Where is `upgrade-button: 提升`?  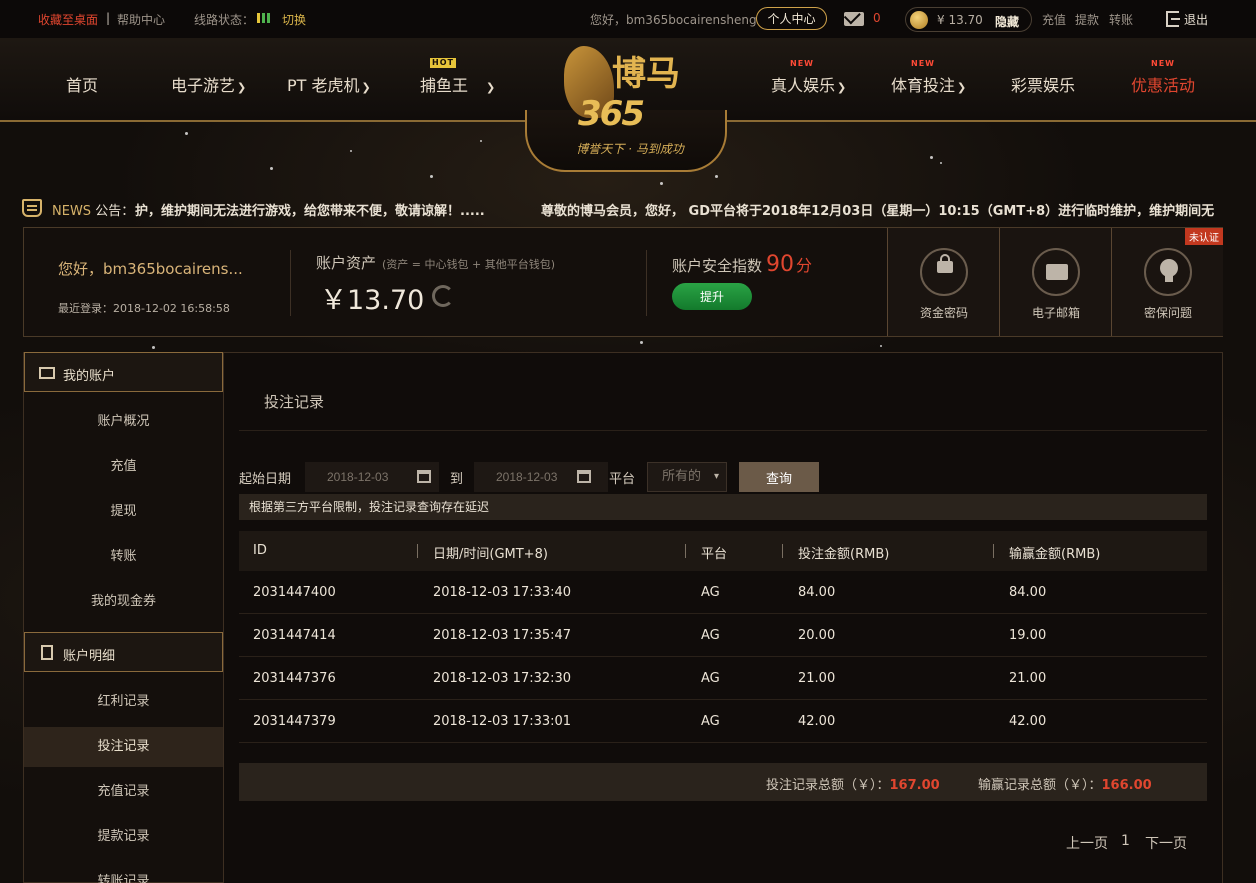
upgrade-button: 提升 is located at coordinates (712, 296).